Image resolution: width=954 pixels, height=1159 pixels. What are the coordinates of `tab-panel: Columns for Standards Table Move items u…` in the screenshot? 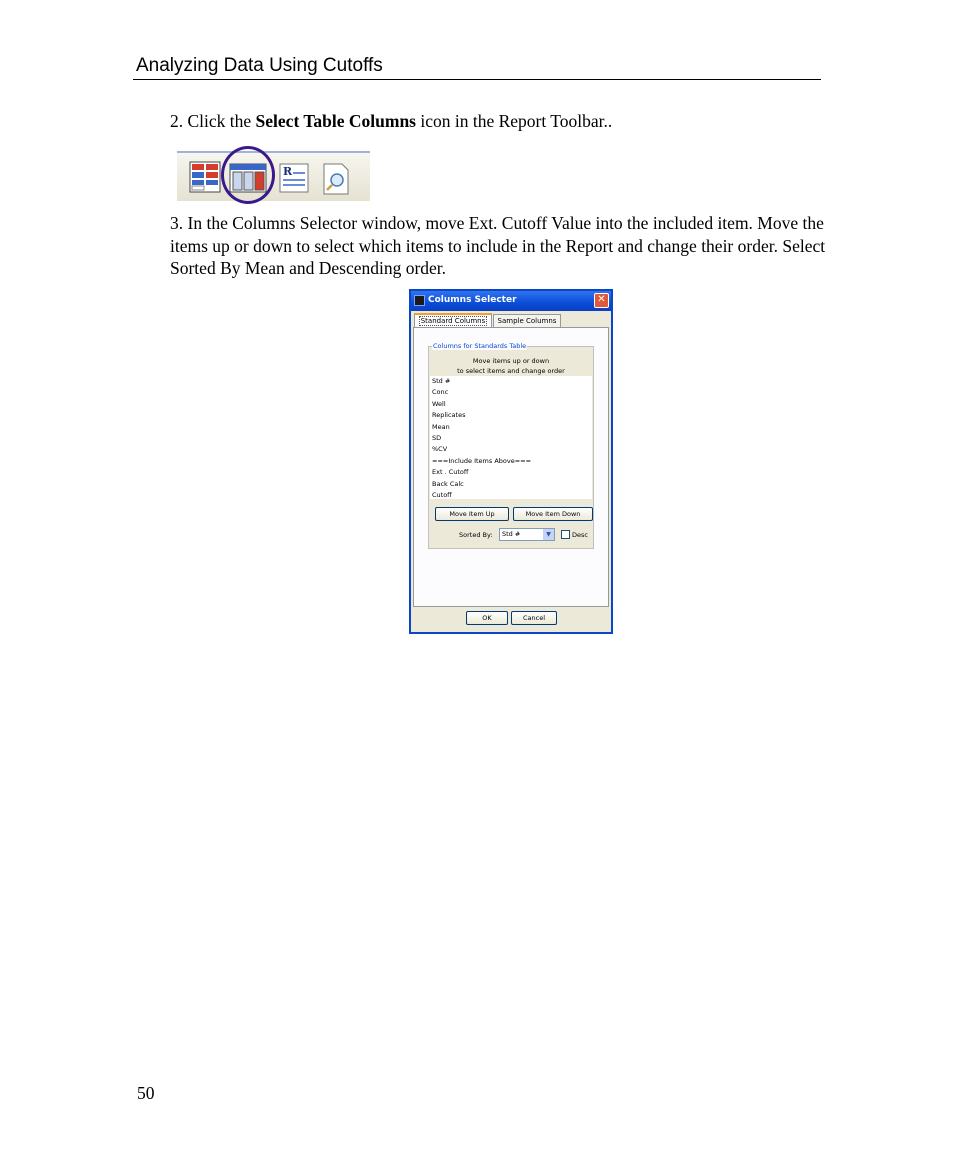 It's located at (511, 467).